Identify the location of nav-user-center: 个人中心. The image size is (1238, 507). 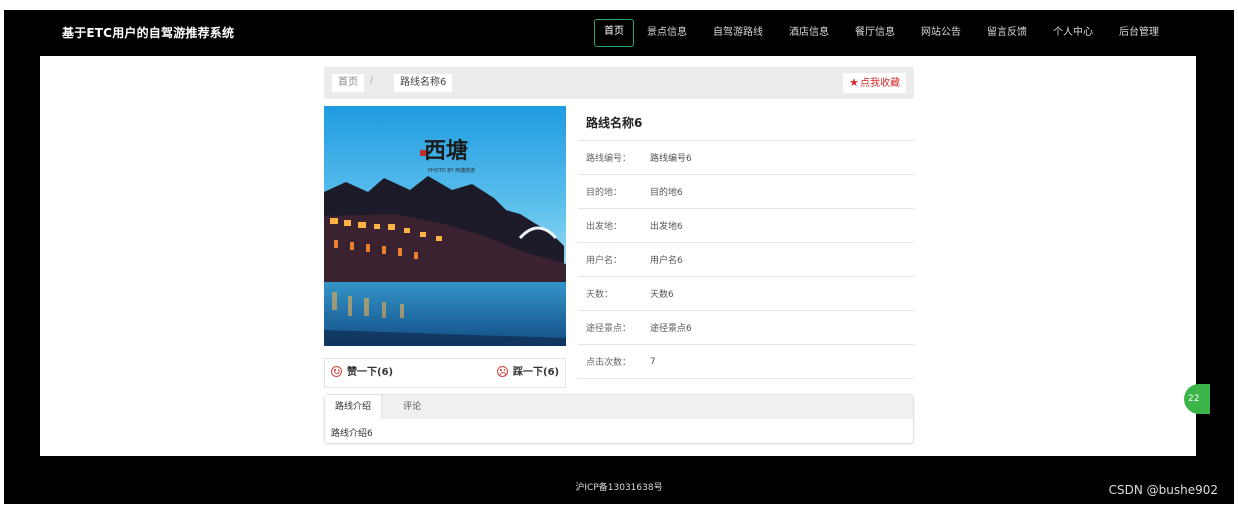
(1073, 33).